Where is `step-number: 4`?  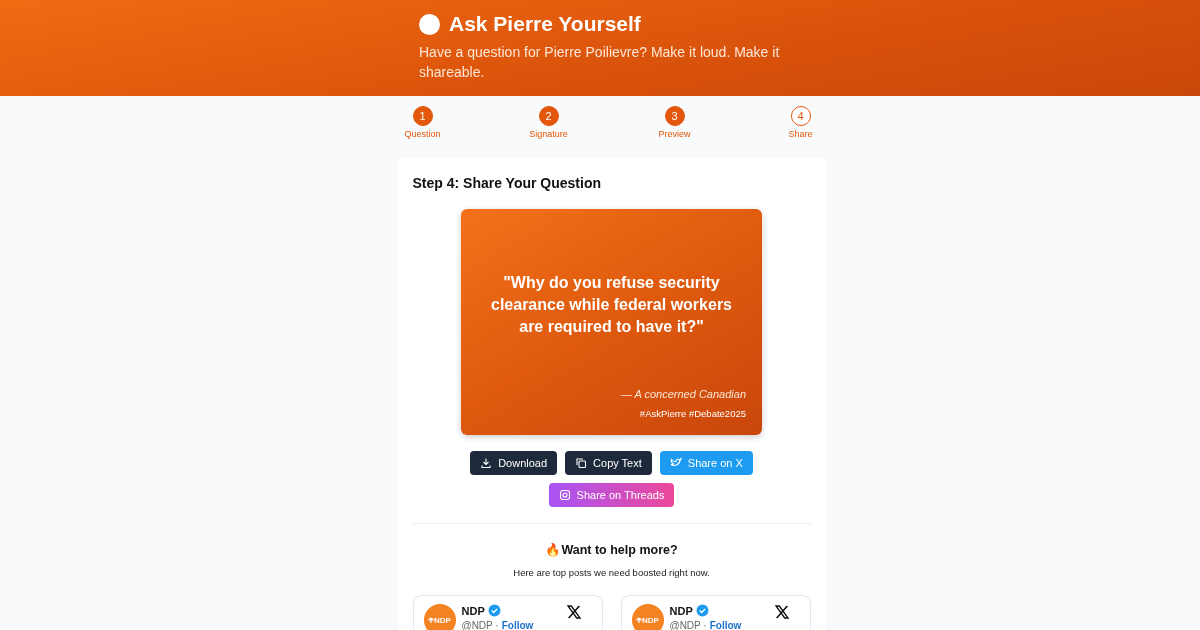
step-number: 4 is located at coordinates (800, 116).